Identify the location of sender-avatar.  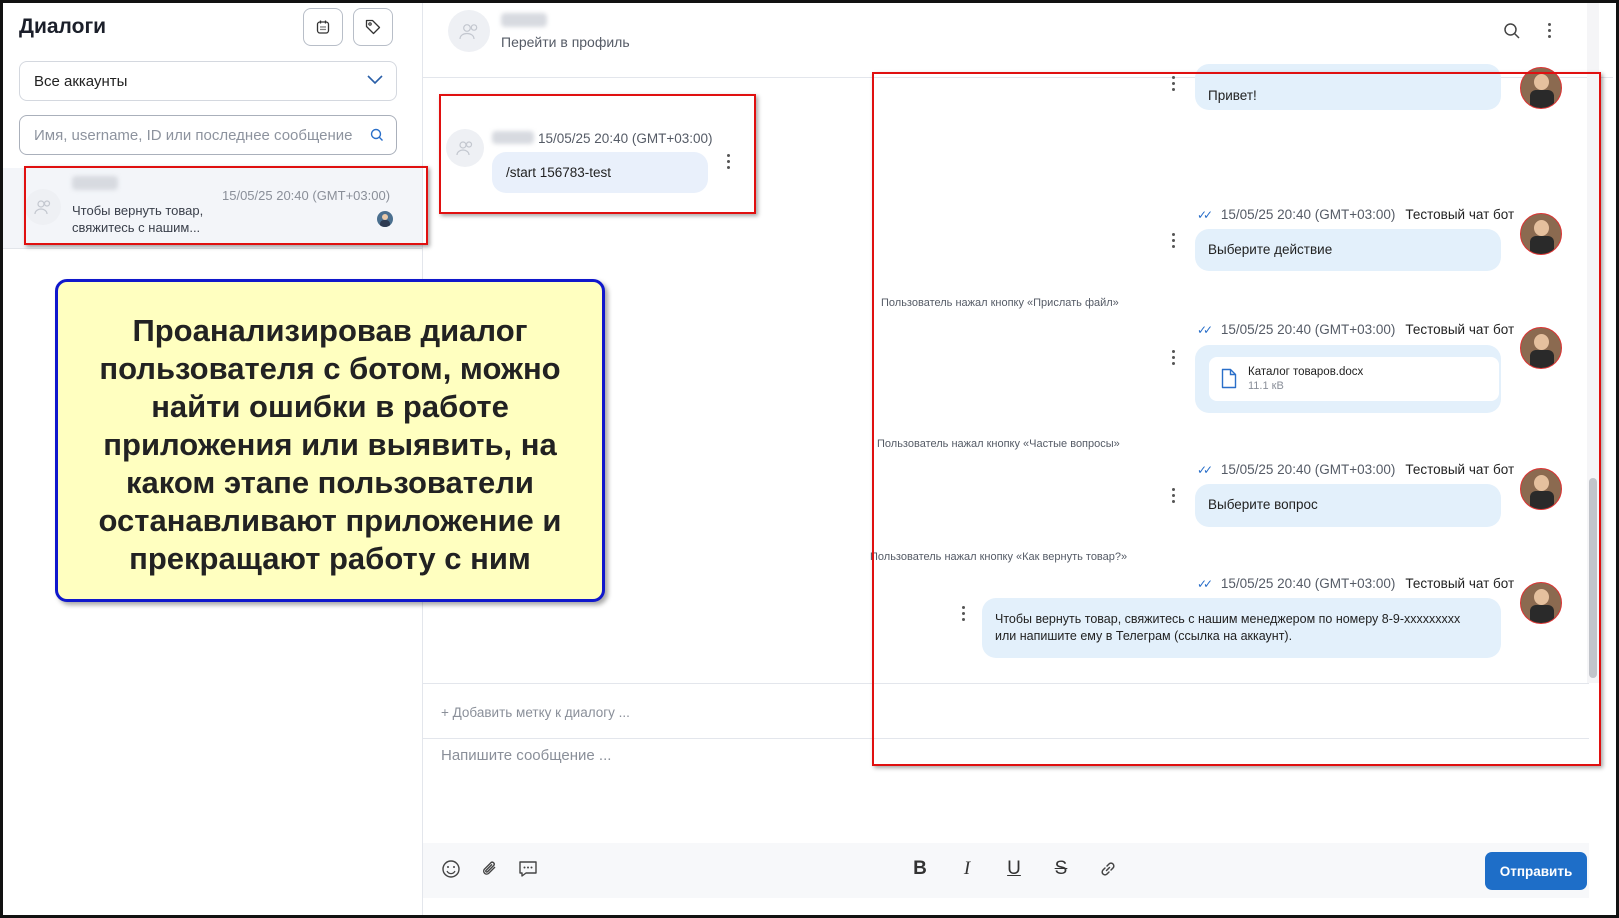
(465, 148).